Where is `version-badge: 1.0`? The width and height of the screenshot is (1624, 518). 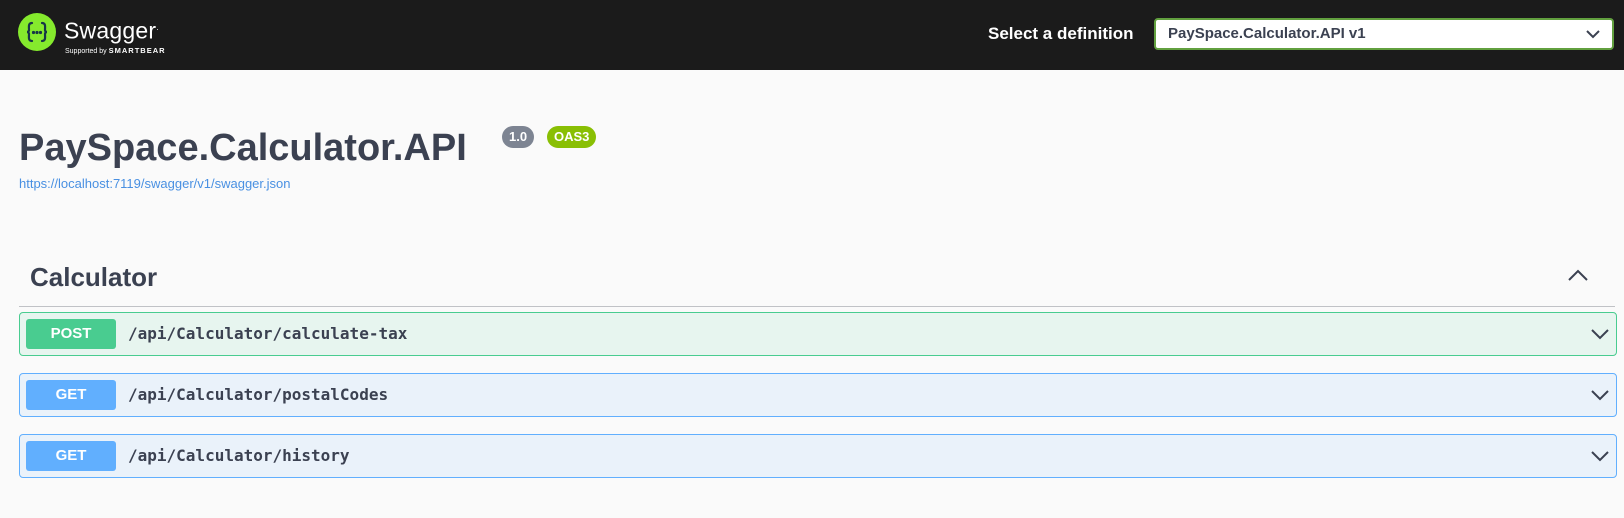 version-badge: 1.0 is located at coordinates (518, 137).